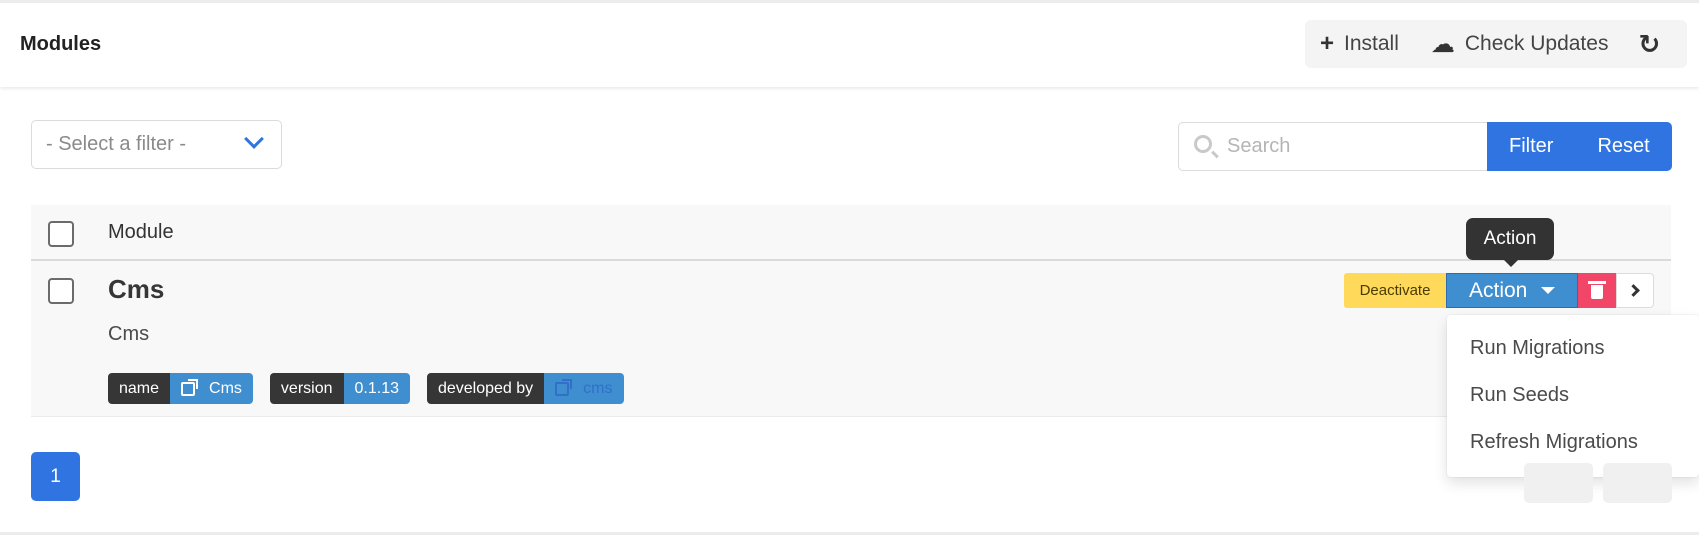 The height and width of the screenshot is (535, 1699). What do you see at coordinates (225, 388) in the screenshot?
I see `tag-value: Cms` at bounding box center [225, 388].